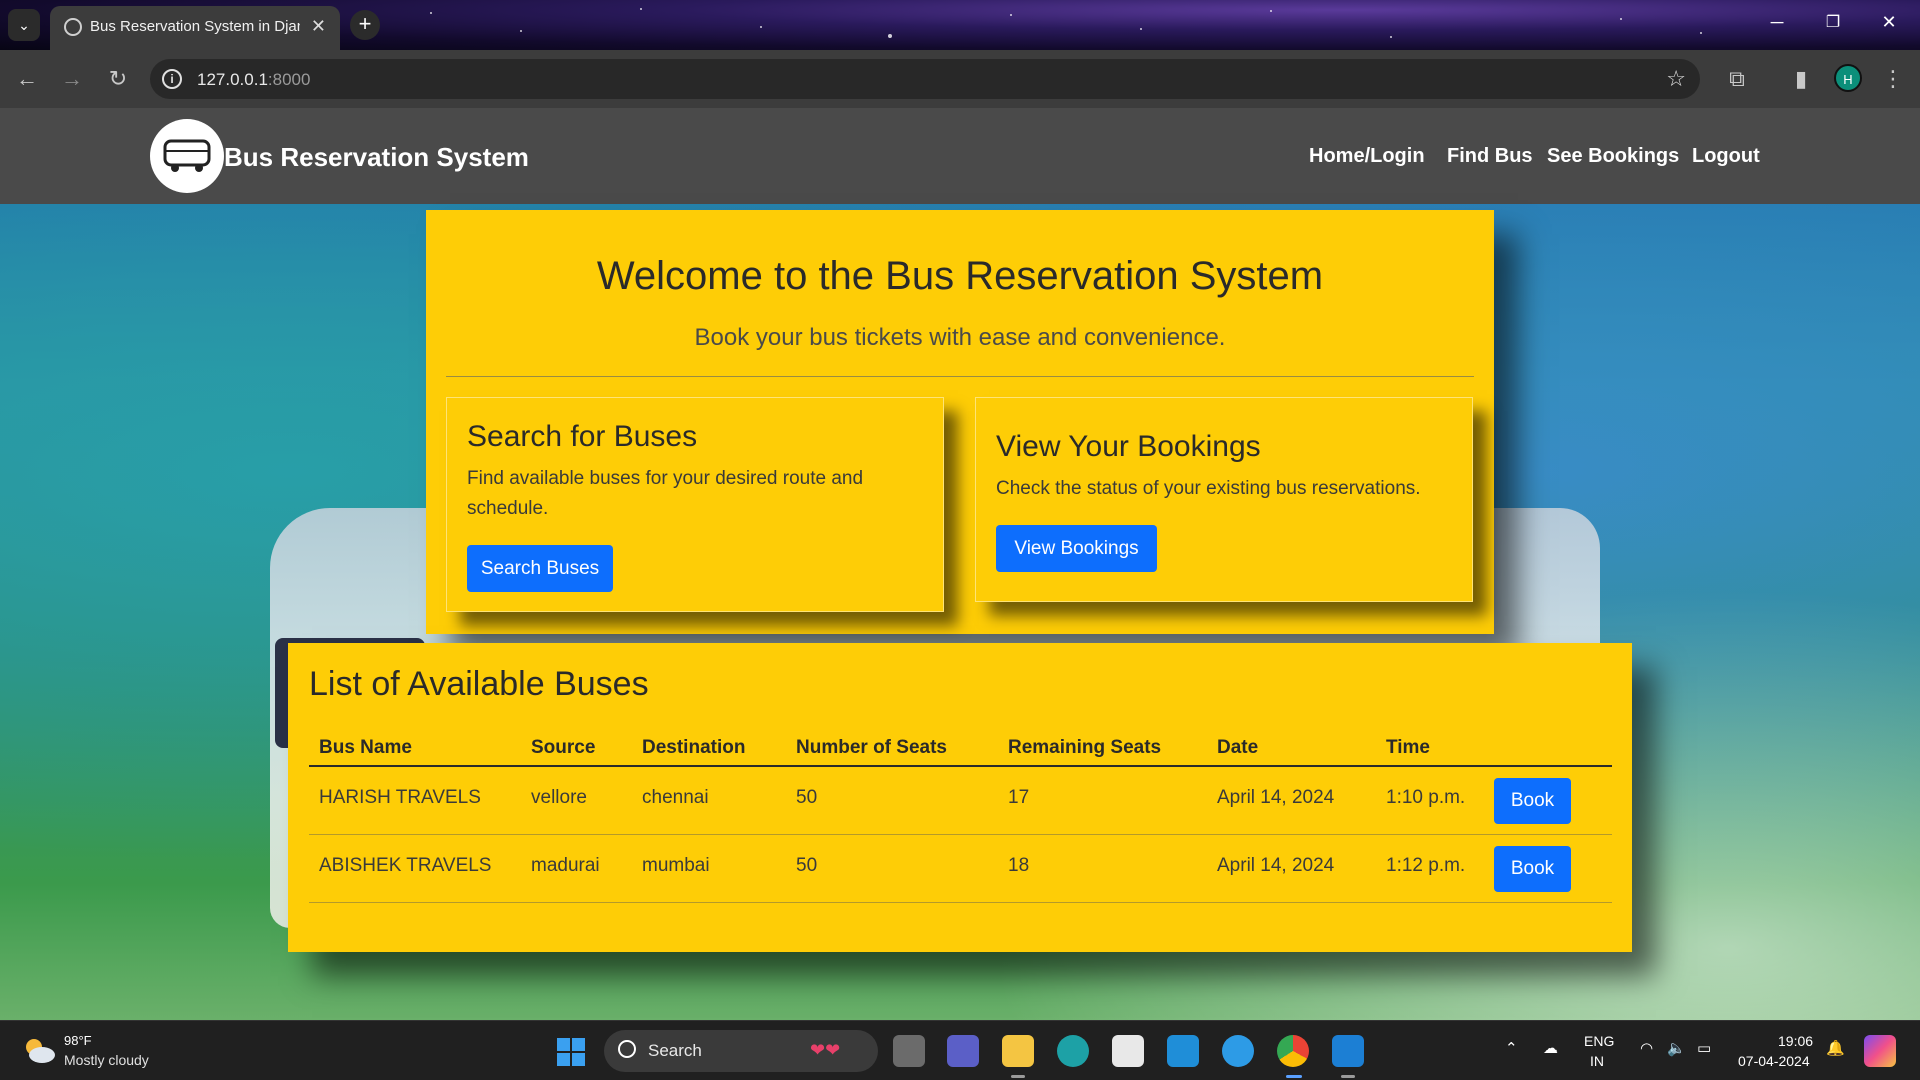 The width and height of the screenshot is (1920, 1080). Describe the element at coordinates (559, 797) in the screenshot. I see `cell-source: vellore` at that location.